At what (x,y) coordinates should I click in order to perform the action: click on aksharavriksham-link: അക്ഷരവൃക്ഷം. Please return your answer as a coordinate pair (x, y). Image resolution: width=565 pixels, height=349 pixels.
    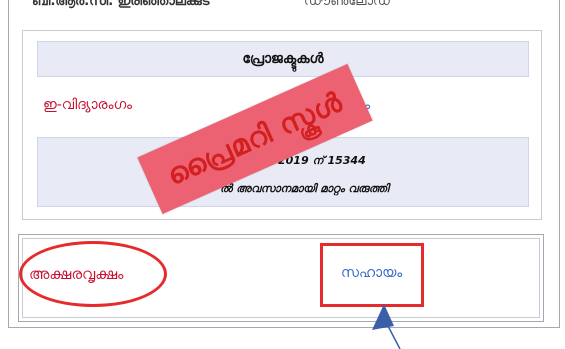
    Looking at the image, I should click on (76, 274).